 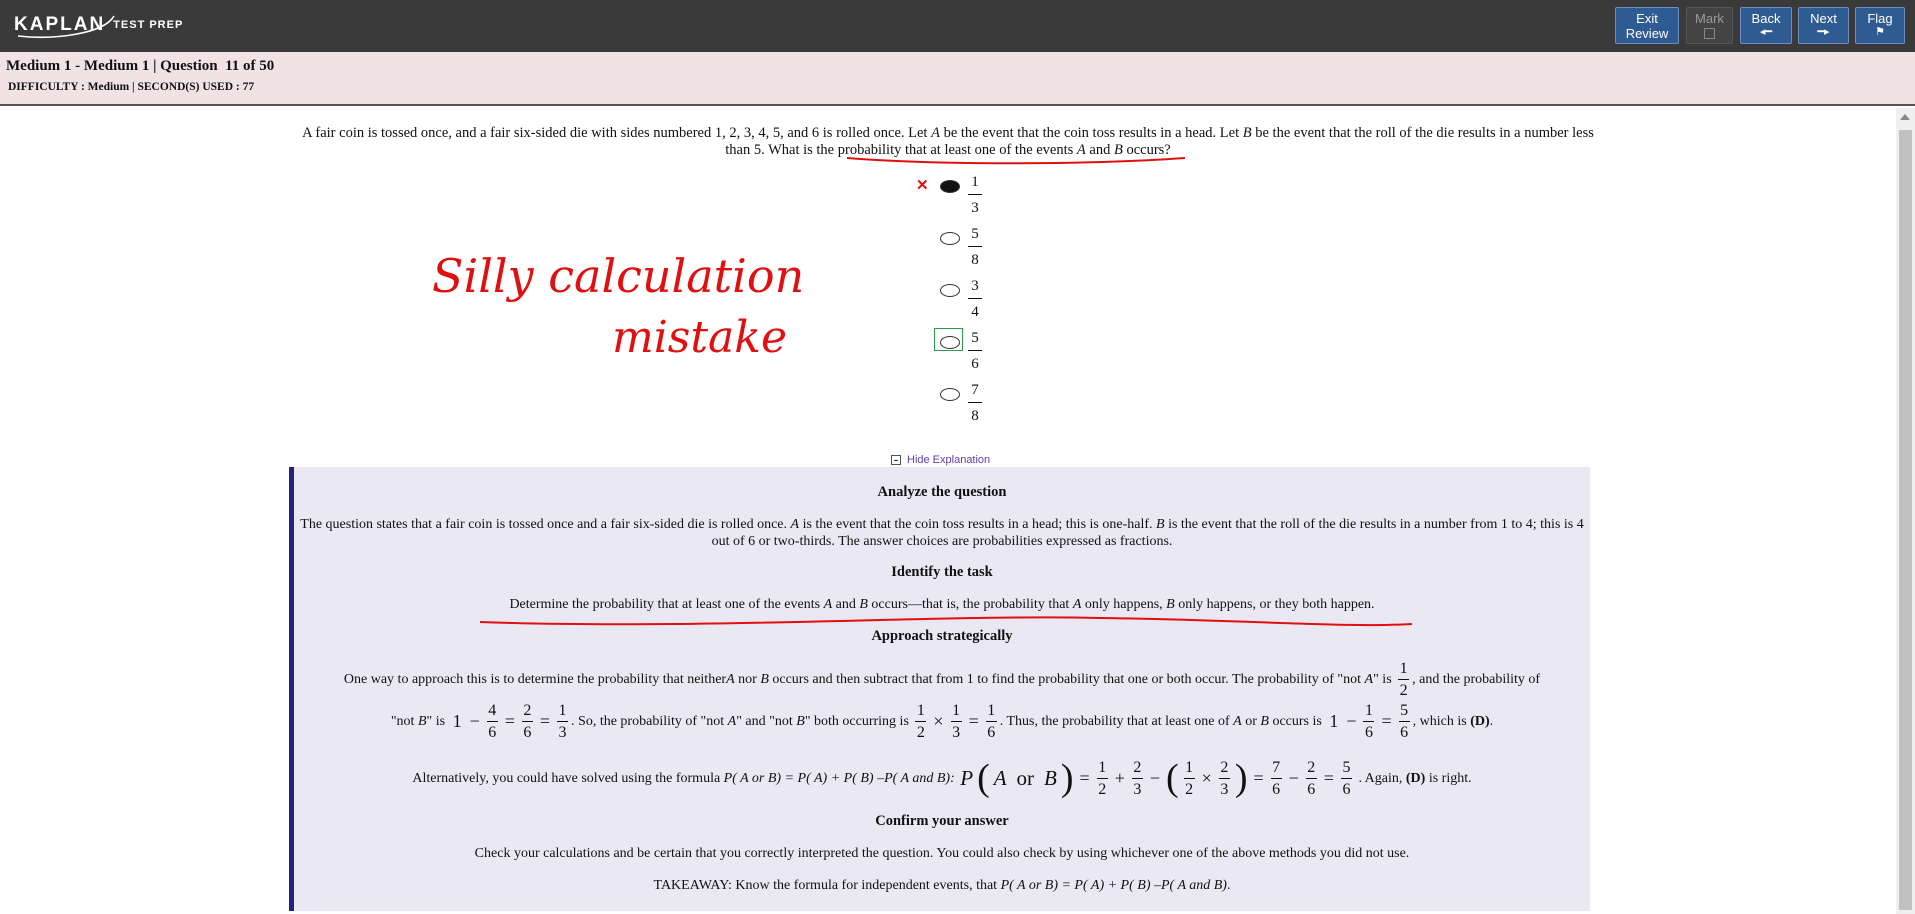 What do you see at coordinates (970, 604) in the screenshot?
I see `text: occurs—that is, the probability that` at bounding box center [970, 604].